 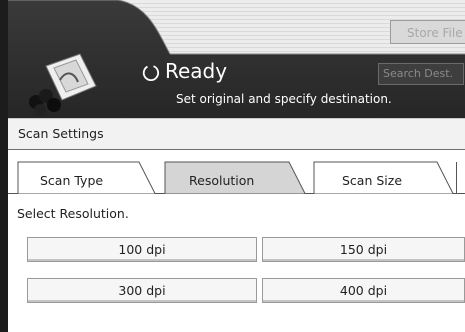 What do you see at coordinates (236, 134) in the screenshot?
I see `section-bar: Scan Settings` at bounding box center [236, 134].